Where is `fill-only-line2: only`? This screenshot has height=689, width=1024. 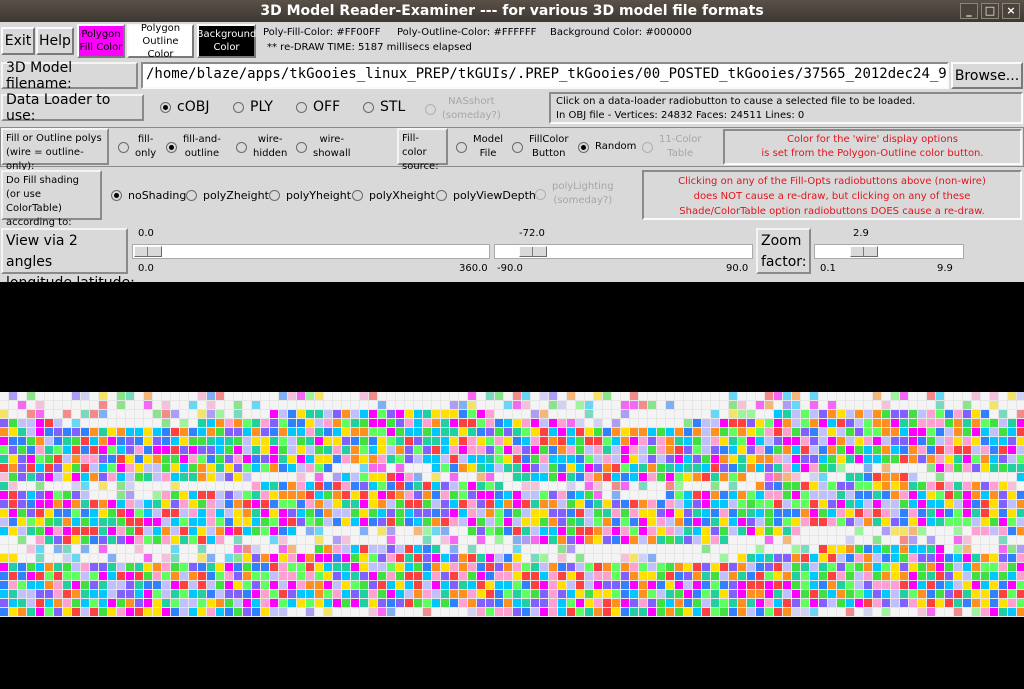 fill-only-line2: only is located at coordinates (146, 153).